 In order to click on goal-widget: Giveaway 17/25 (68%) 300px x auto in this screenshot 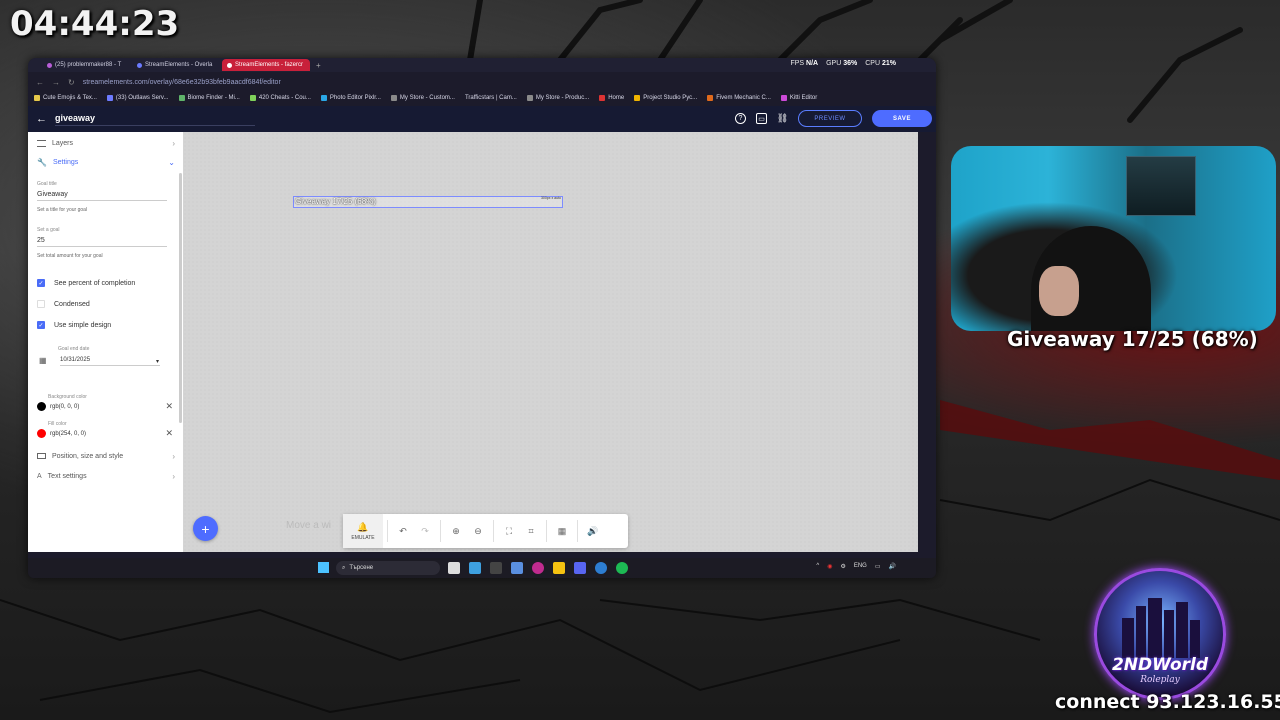, I will do `click(428, 202)`.